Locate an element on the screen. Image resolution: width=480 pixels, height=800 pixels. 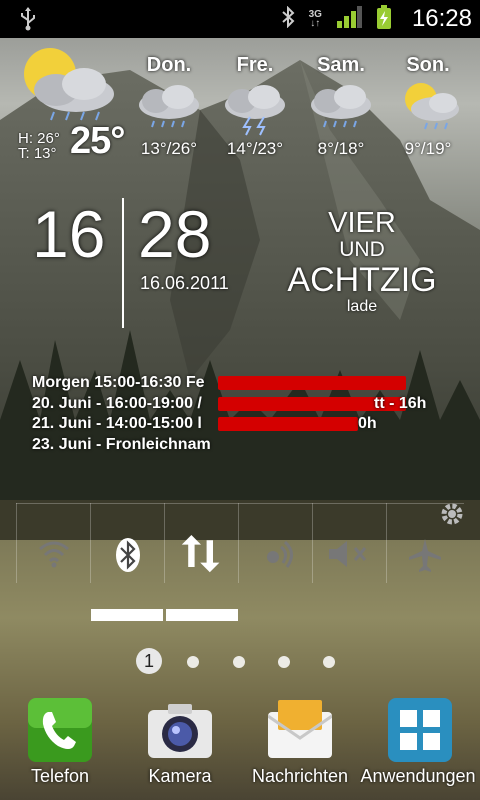
event-text: Morgen 15:00-16:30 Fe is located at coordinates (118, 382).